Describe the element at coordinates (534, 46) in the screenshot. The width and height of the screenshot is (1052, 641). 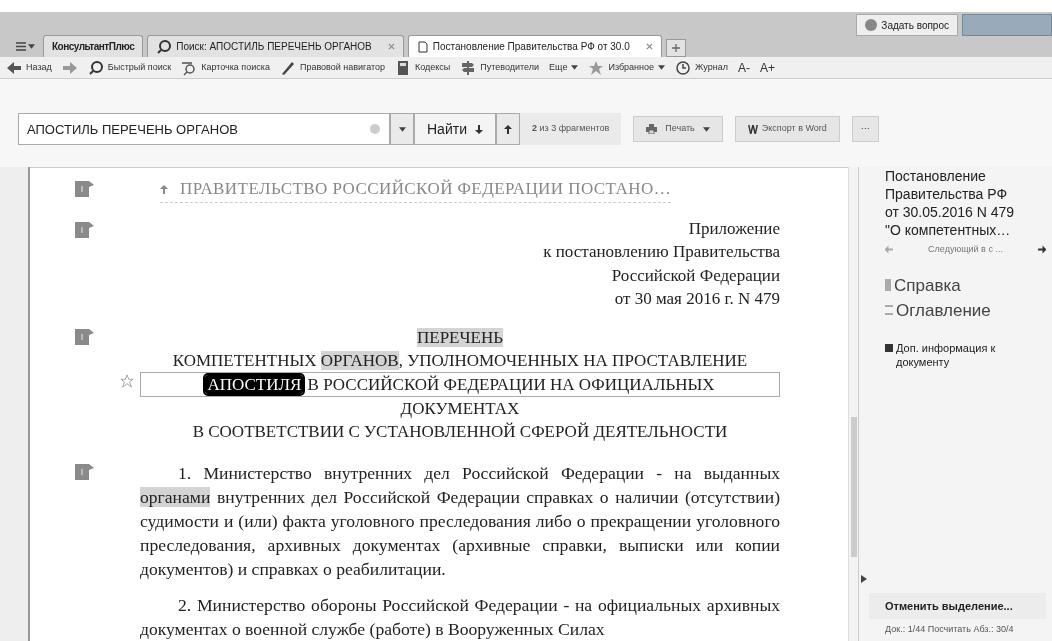
I see `tab: Постановление Правительства РФ от 30.0` at that location.